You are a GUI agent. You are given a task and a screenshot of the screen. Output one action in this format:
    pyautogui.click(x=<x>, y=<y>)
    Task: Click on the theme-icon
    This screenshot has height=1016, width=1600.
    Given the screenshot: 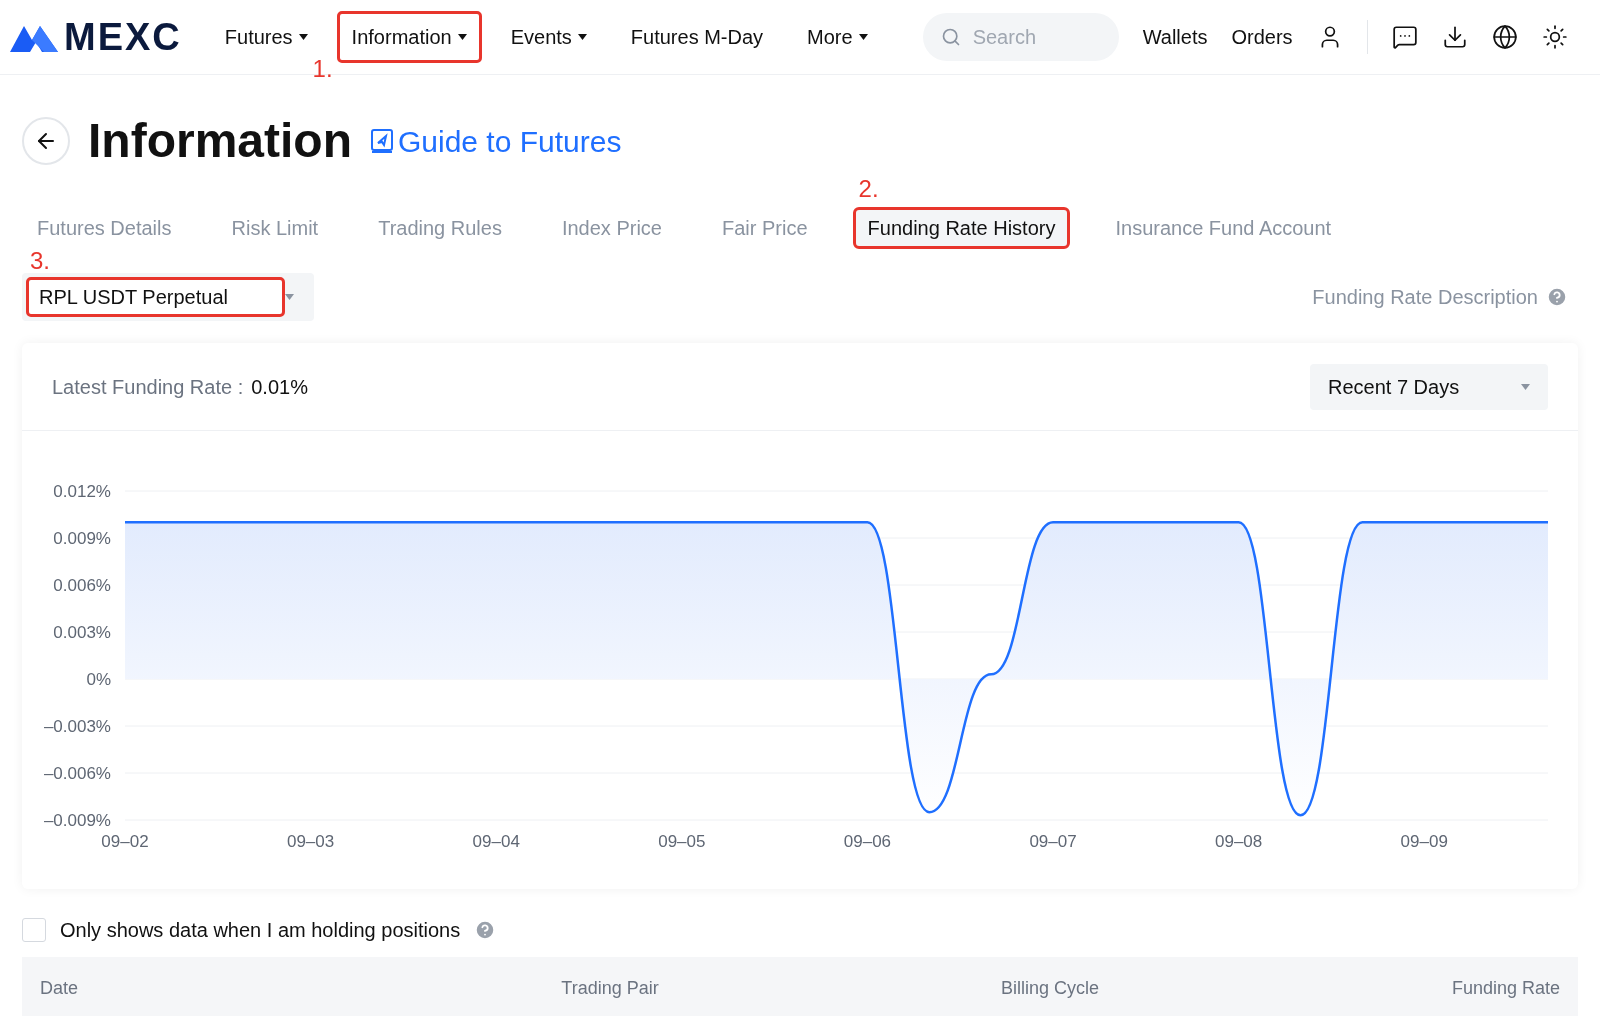 What is the action you would take?
    pyautogui.click(x=1554, y=37)
    